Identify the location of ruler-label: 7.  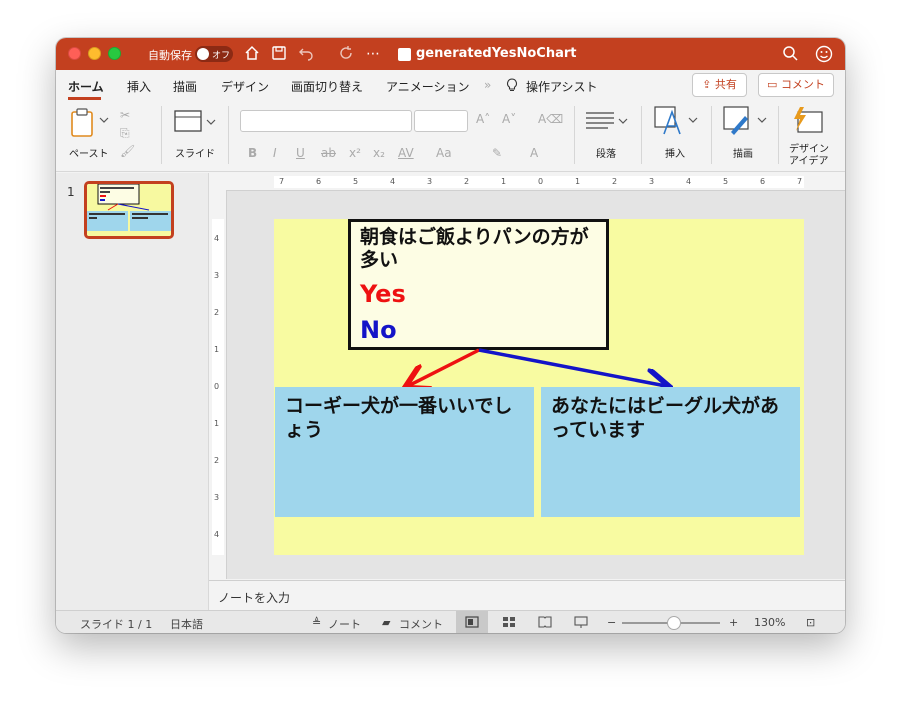
(800, 181).